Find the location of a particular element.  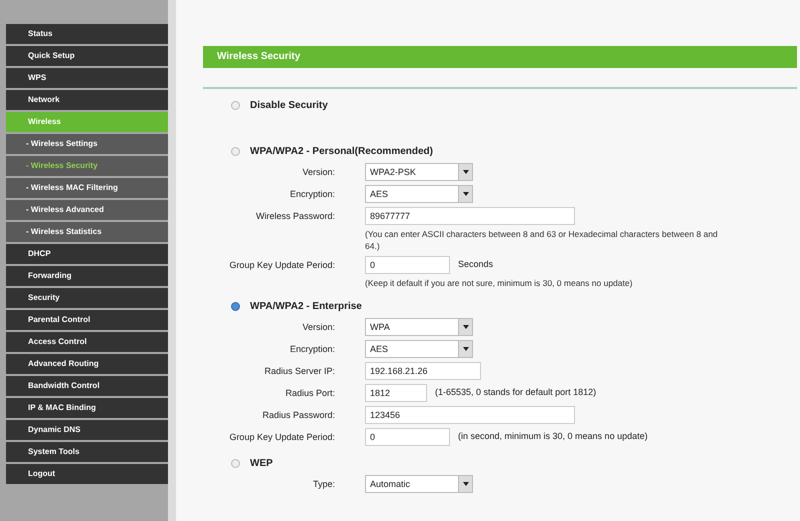

sidebar-item: Quick Setup is located at coordinates (87, 56).